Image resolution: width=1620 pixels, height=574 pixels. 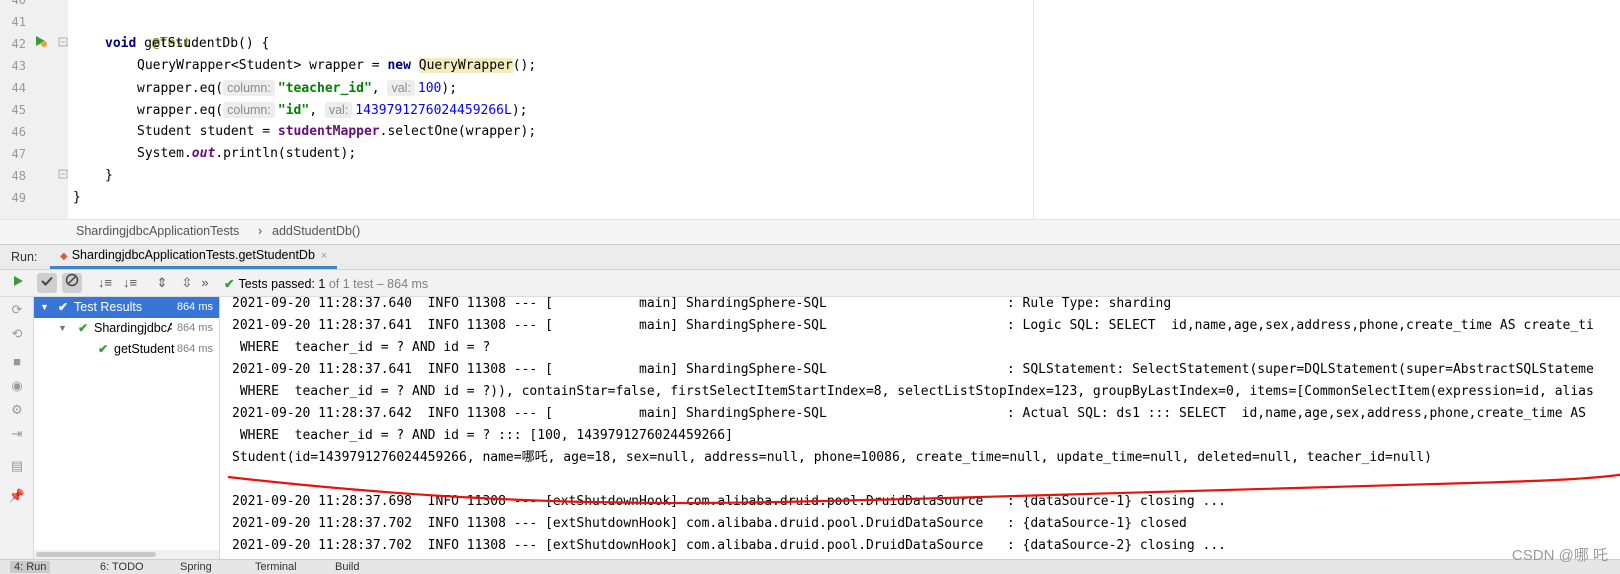 I want to click on code-text: getStudentDb() {, so click(x=203, y=43).